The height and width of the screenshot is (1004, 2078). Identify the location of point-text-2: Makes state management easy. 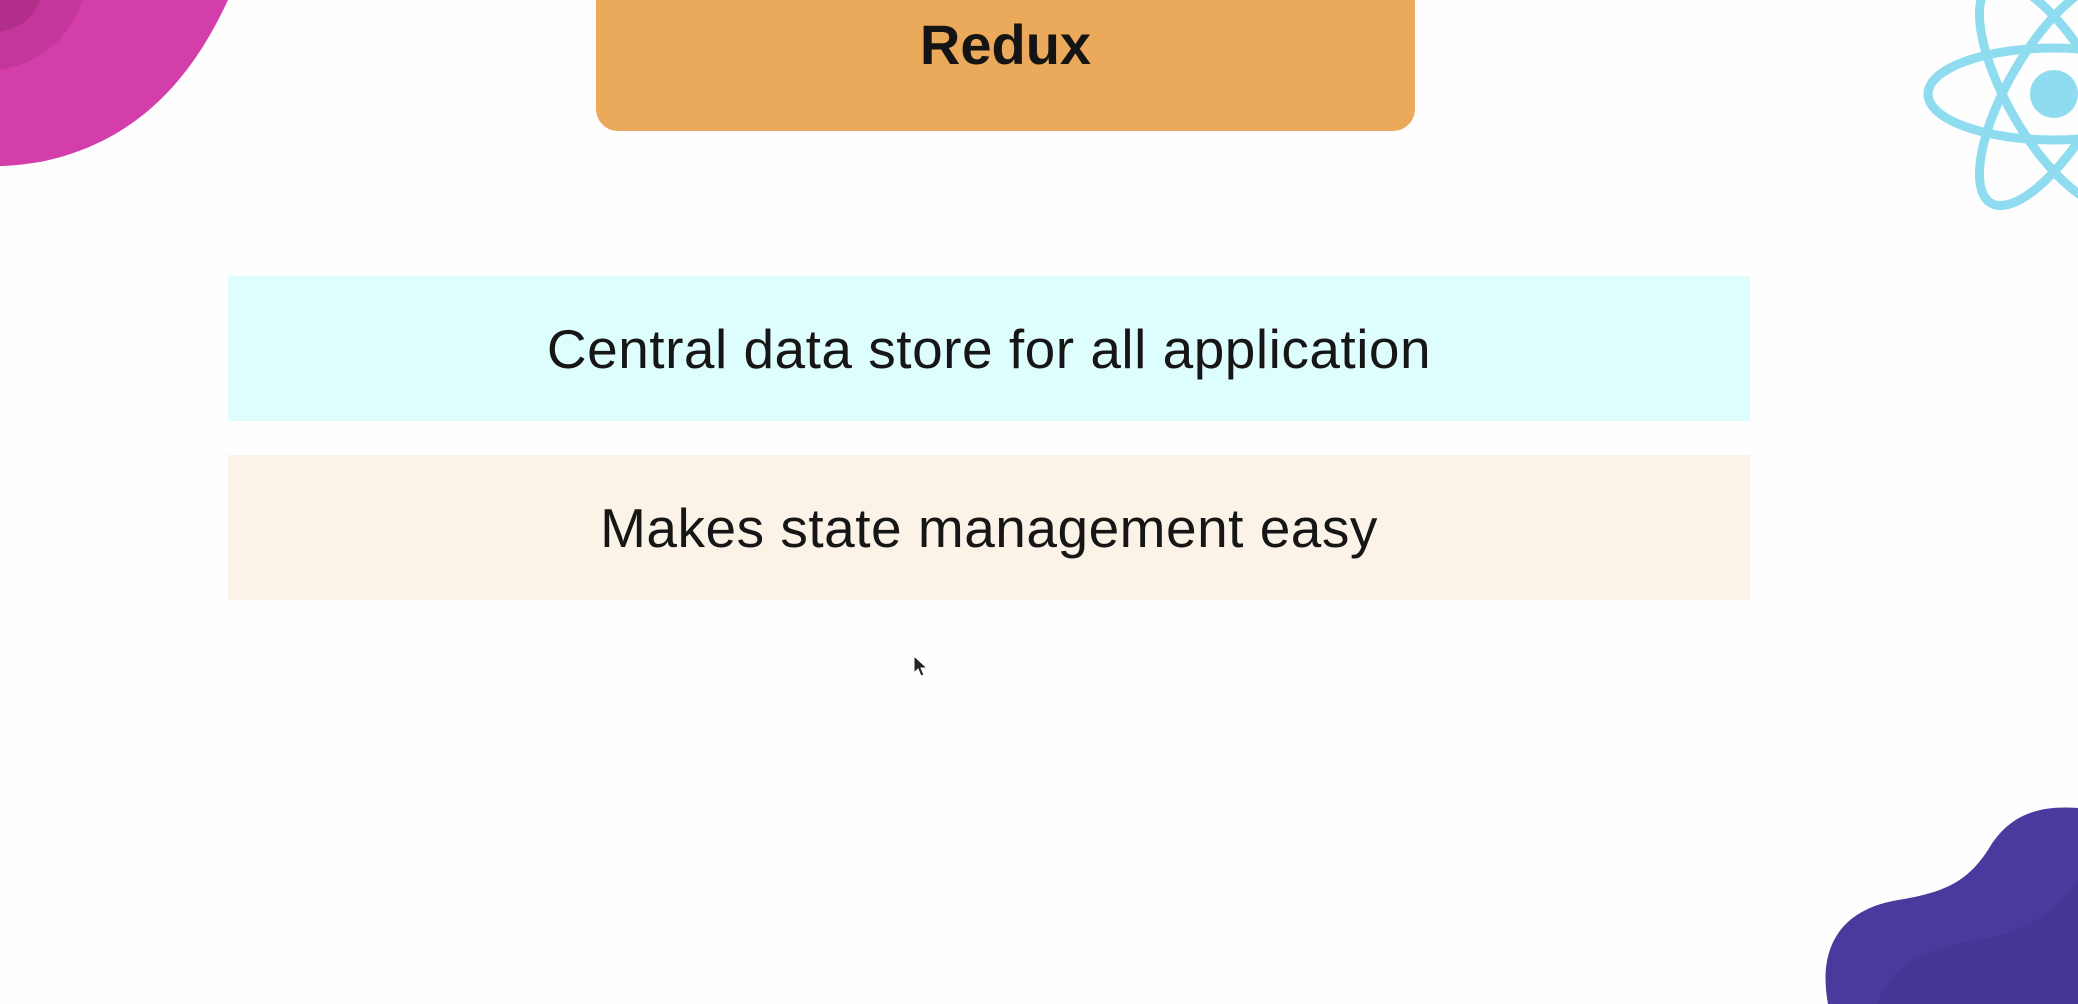
(989, 527).